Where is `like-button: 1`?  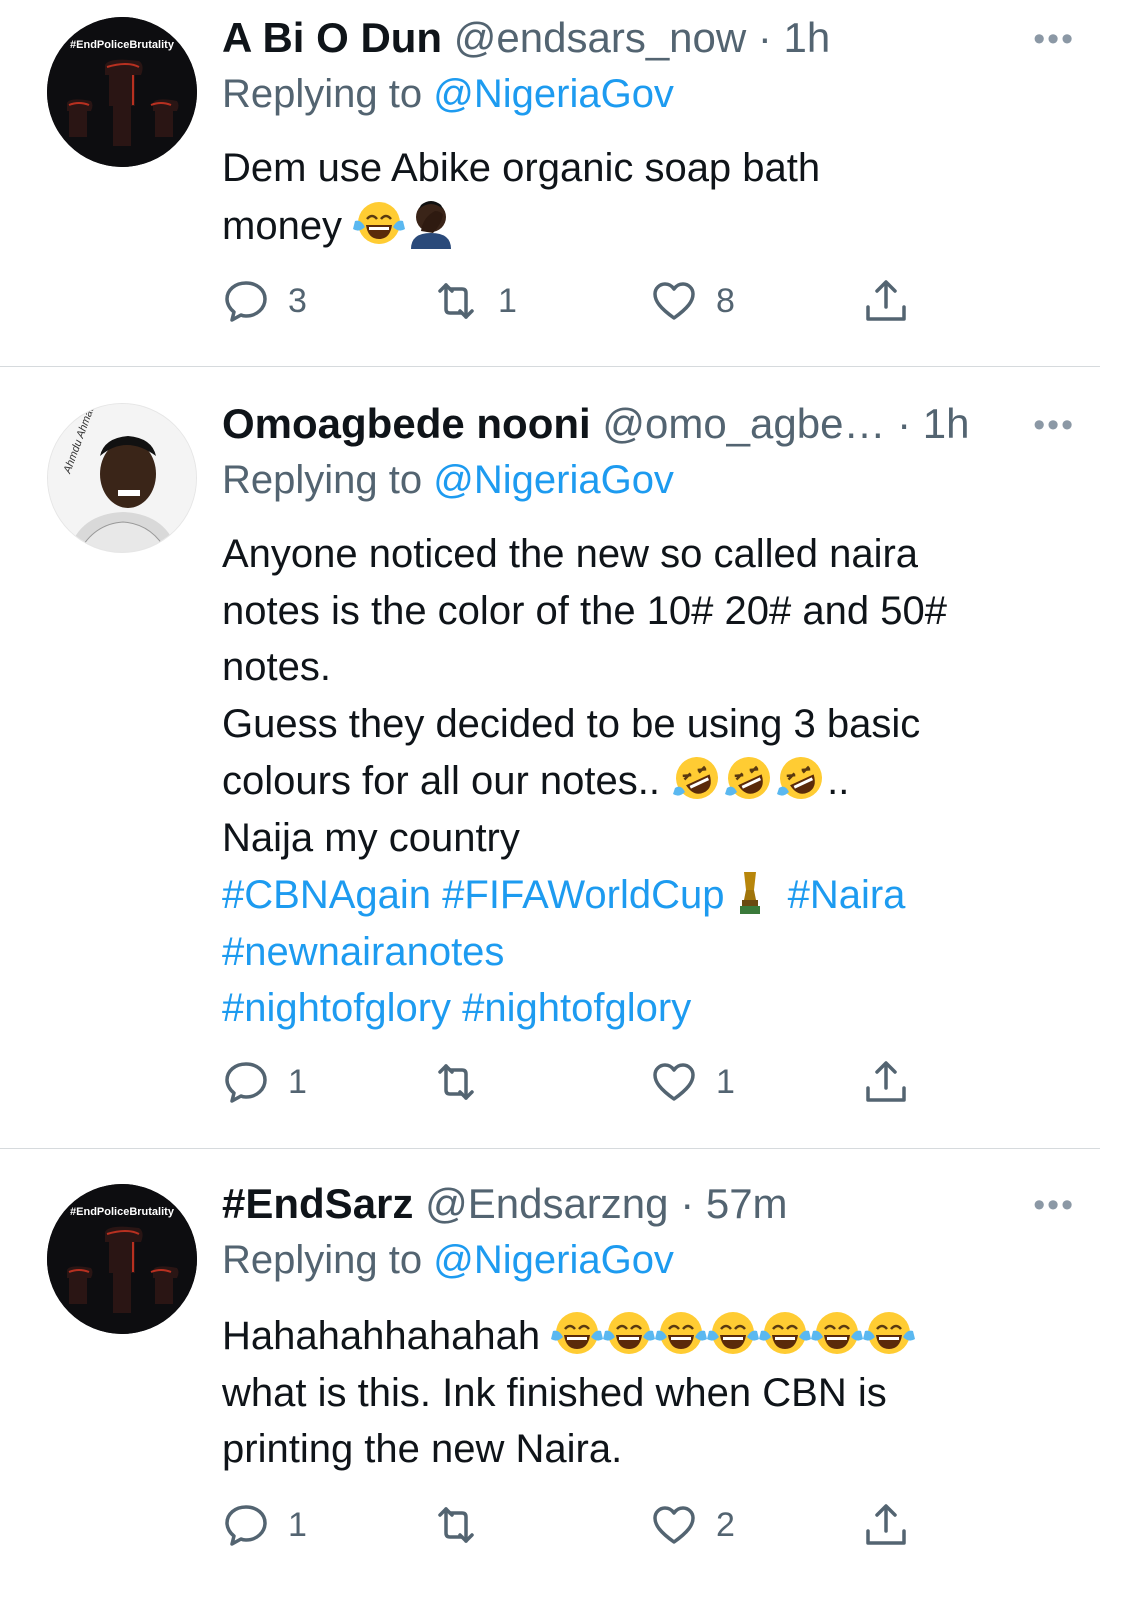
like-button: 1 is located at coordinates (692, 1082).